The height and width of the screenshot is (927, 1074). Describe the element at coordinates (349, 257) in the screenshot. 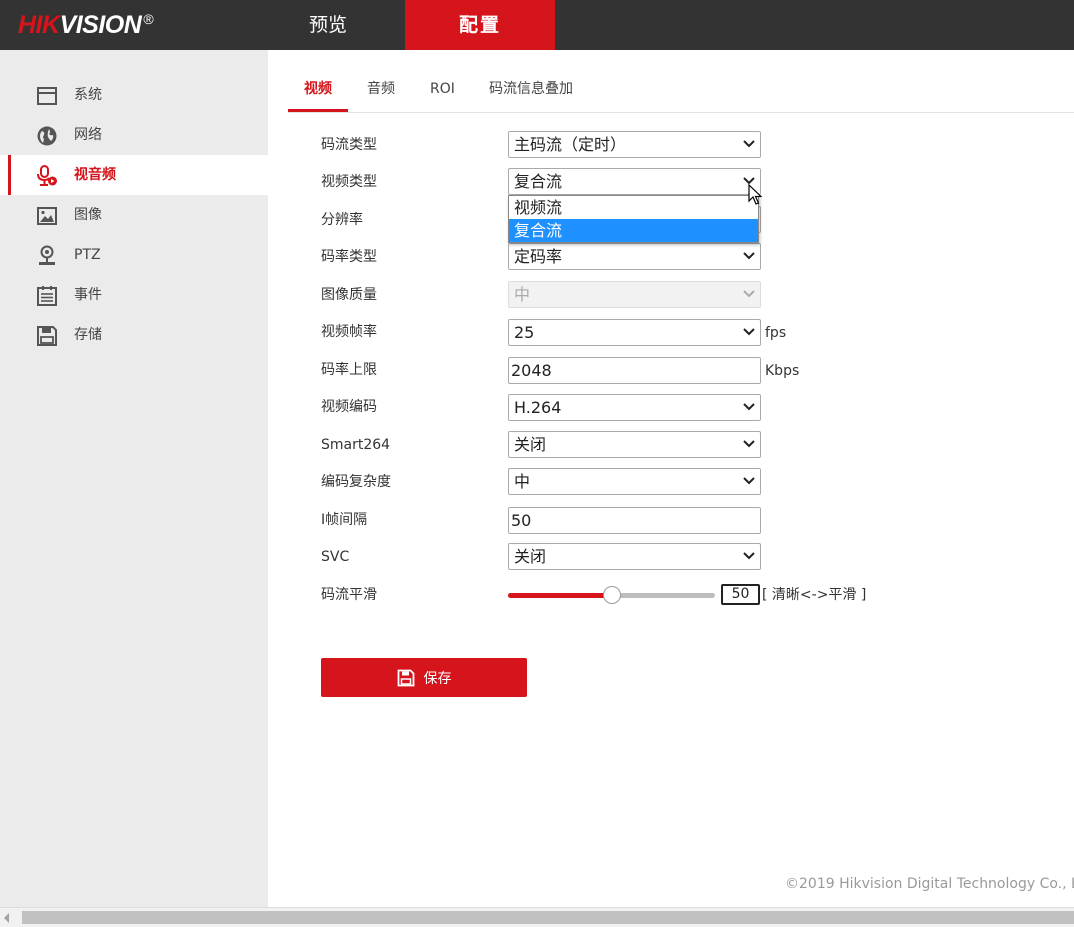

I see `bitrate-type-label: 码率类型` at that location.